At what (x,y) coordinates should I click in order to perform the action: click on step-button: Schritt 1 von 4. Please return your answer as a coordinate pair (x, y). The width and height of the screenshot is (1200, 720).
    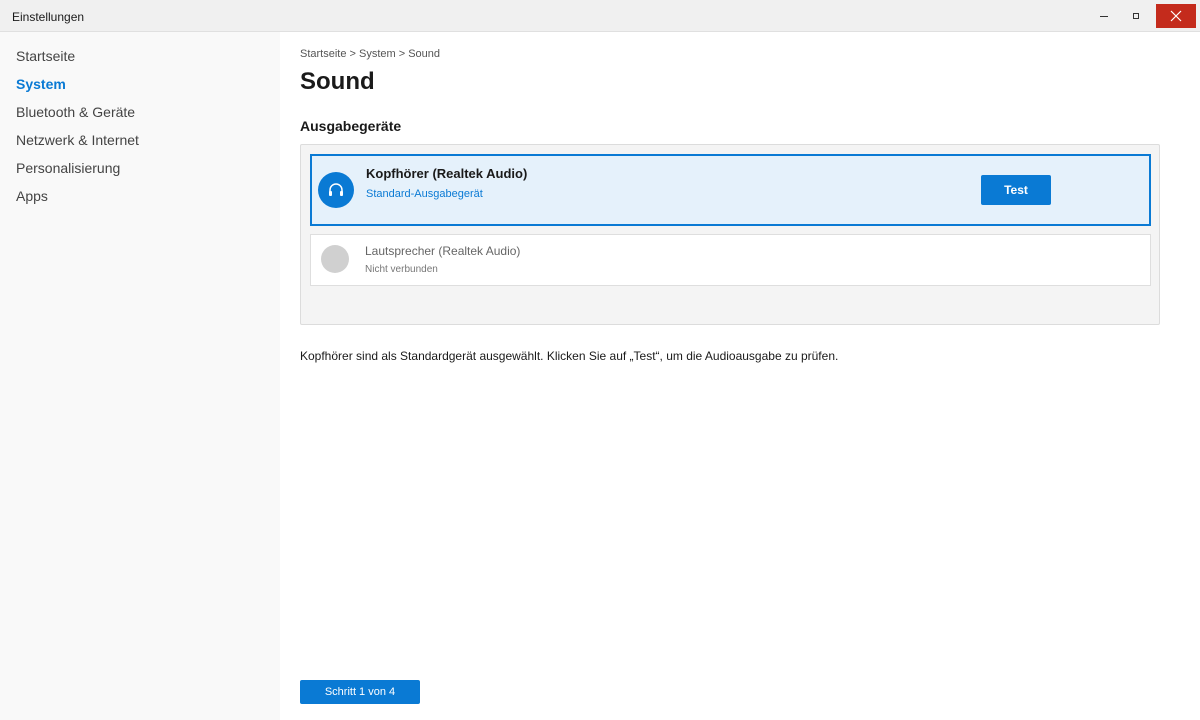
    Looking at the image, I should click on (360, 692).